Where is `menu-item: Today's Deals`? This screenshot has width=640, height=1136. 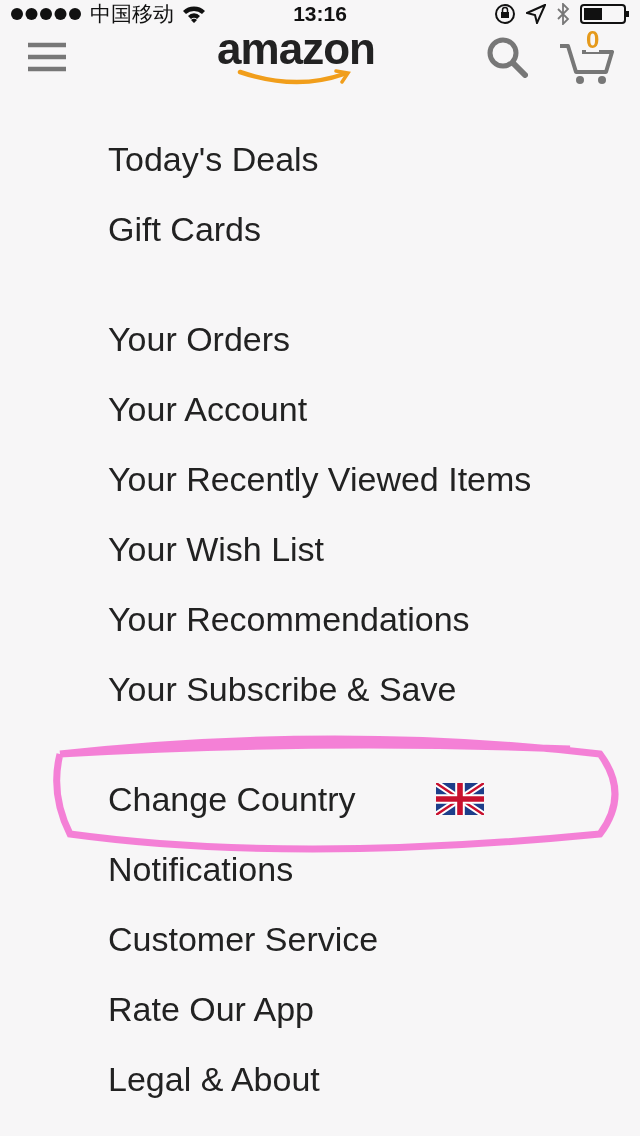
menu-item: Today's Deals is located at coordinates (213, 159).